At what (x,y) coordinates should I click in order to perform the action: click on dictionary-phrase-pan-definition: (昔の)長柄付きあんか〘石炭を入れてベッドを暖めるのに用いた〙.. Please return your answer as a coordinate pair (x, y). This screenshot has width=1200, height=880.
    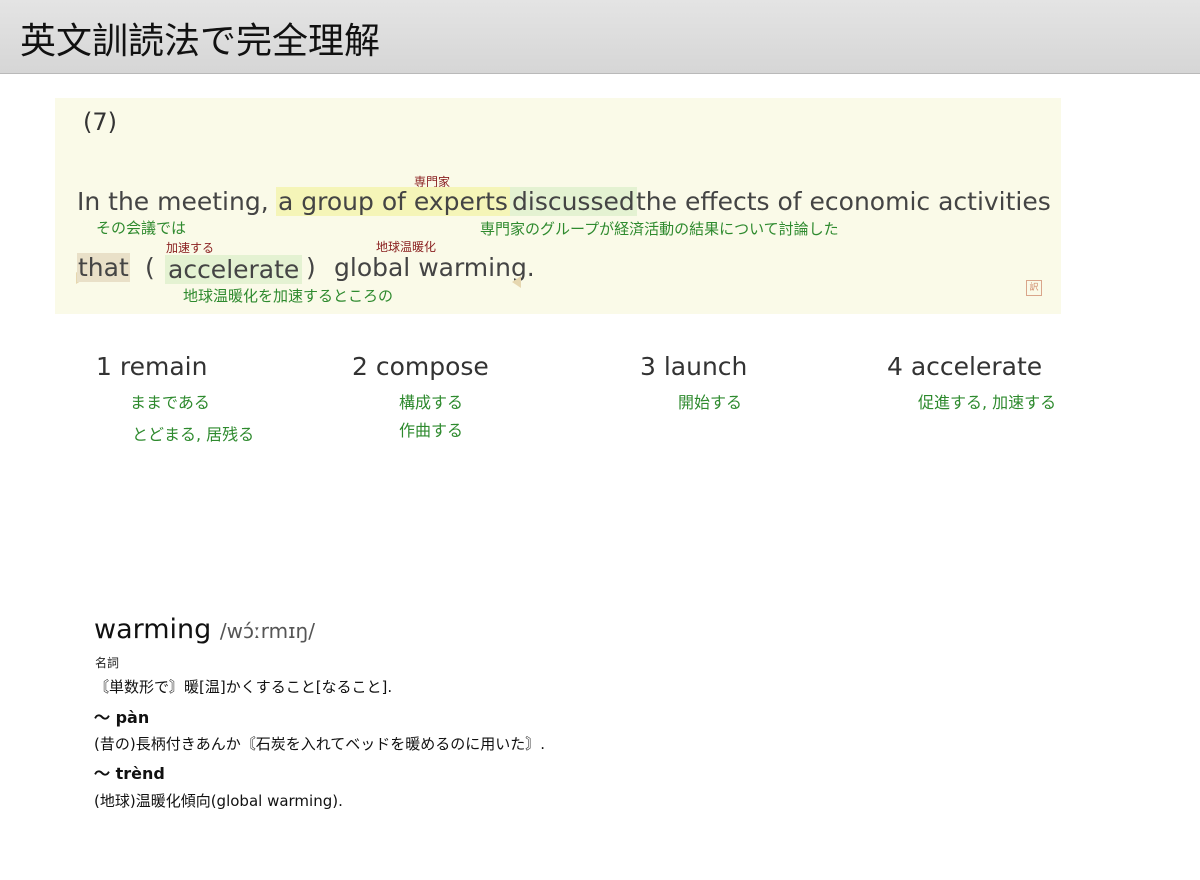
    Looking at the image, I should click on (320, 744).